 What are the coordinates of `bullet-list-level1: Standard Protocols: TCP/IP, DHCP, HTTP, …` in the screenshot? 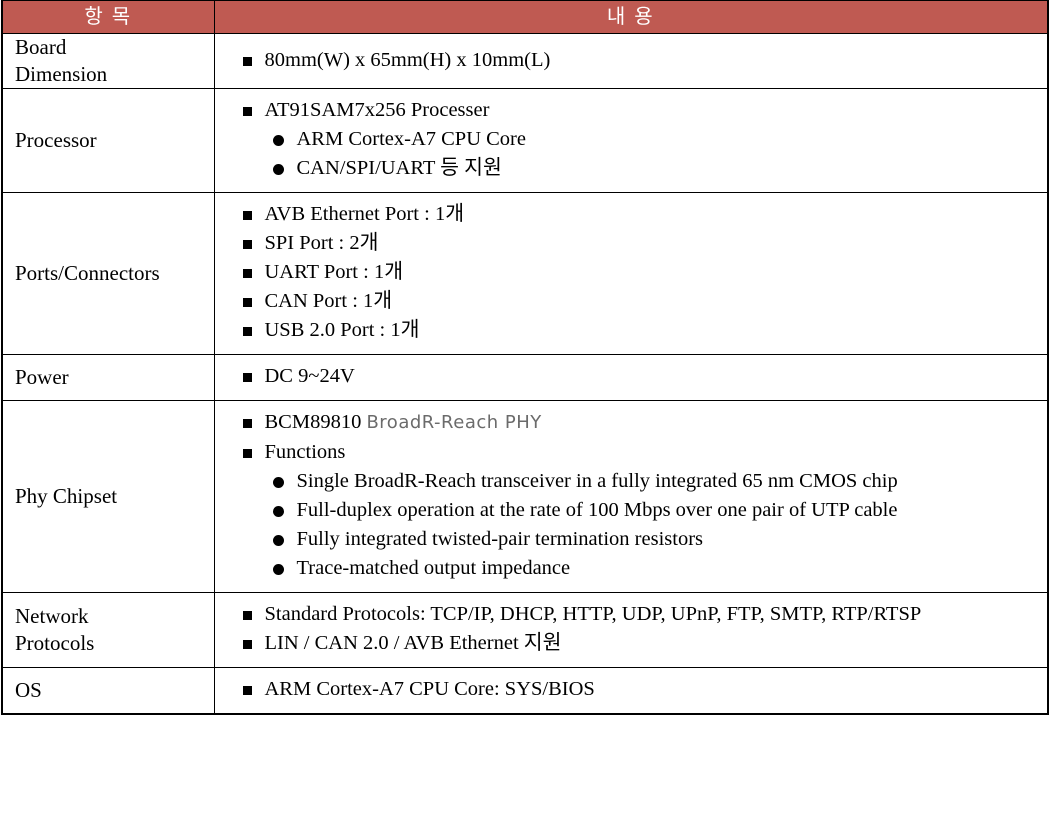 It's located at (626, 628).